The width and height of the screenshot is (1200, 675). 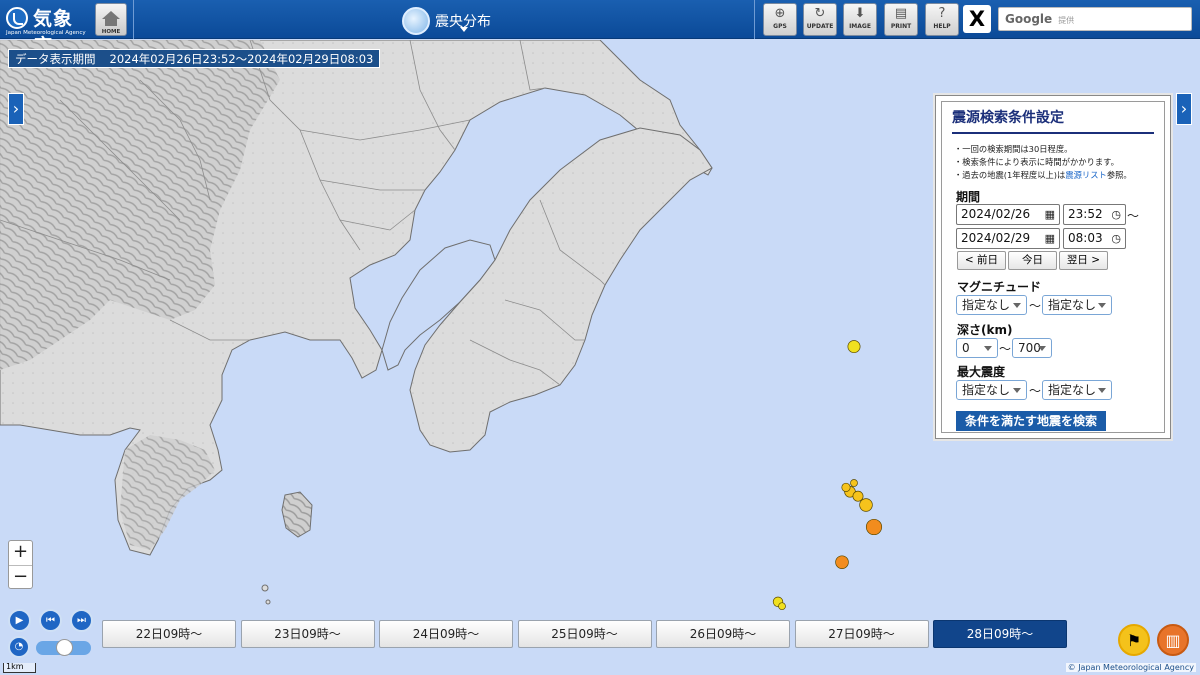 What do you see at coordinates (111, 32) in the screenshot?
I see `home-label: HOME` at bounding box center [111, 32].